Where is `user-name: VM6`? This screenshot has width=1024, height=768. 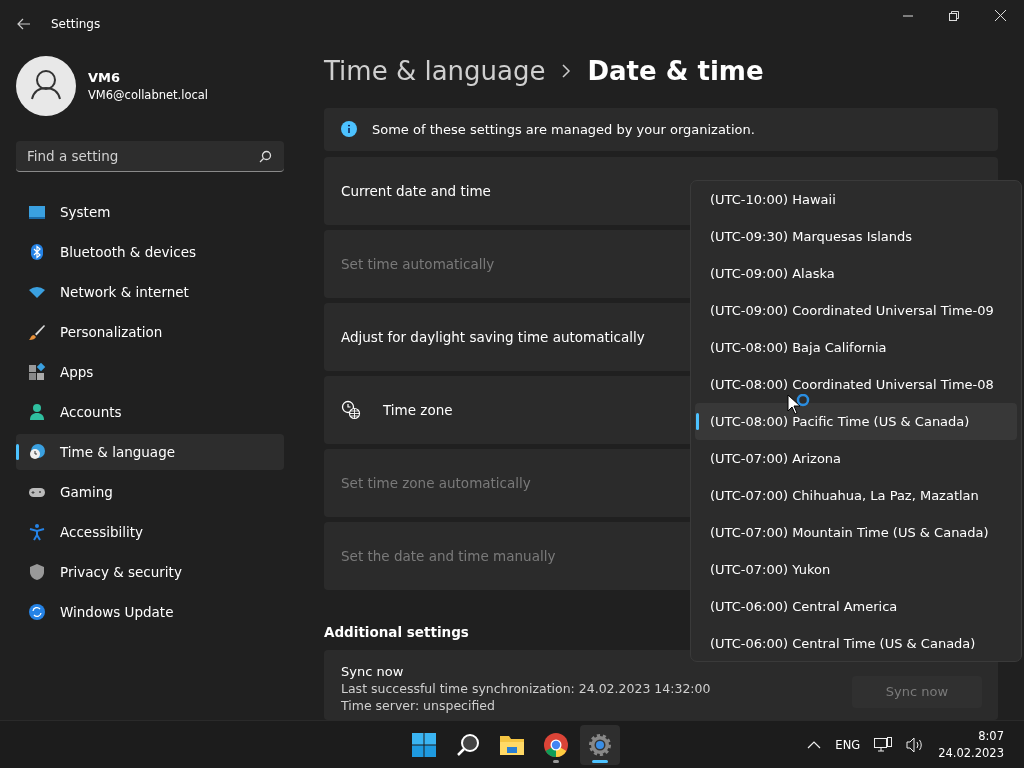 user-name: VM6 is located at coordinates (105, 77).